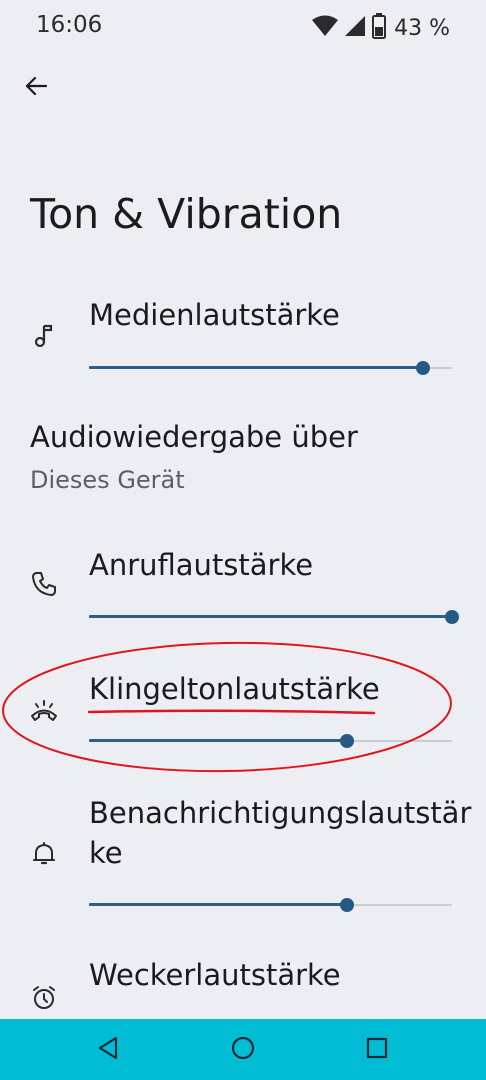  Describe the element at coordinates (44, 711) in the screenshot. I see `ring-volume-icon` at that location.